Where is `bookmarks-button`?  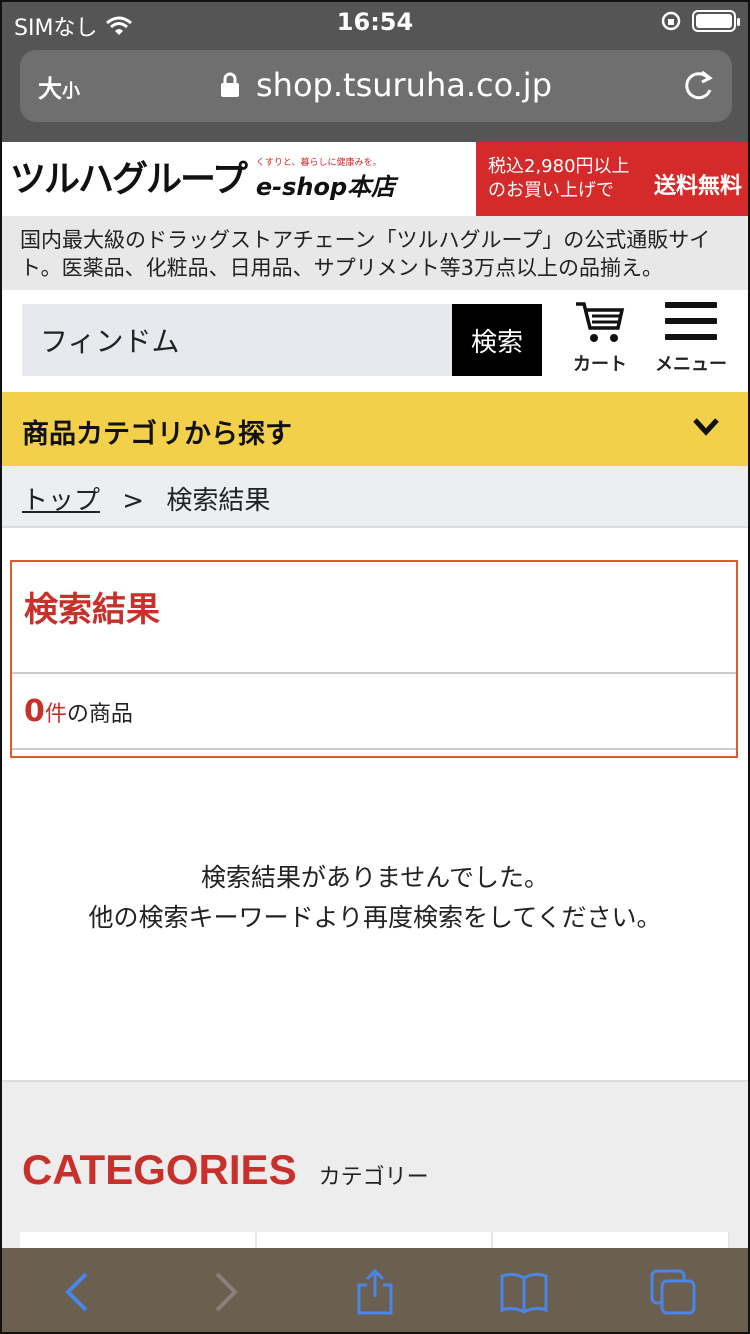
bookmarks-button is located at coordinates (524, 1292).